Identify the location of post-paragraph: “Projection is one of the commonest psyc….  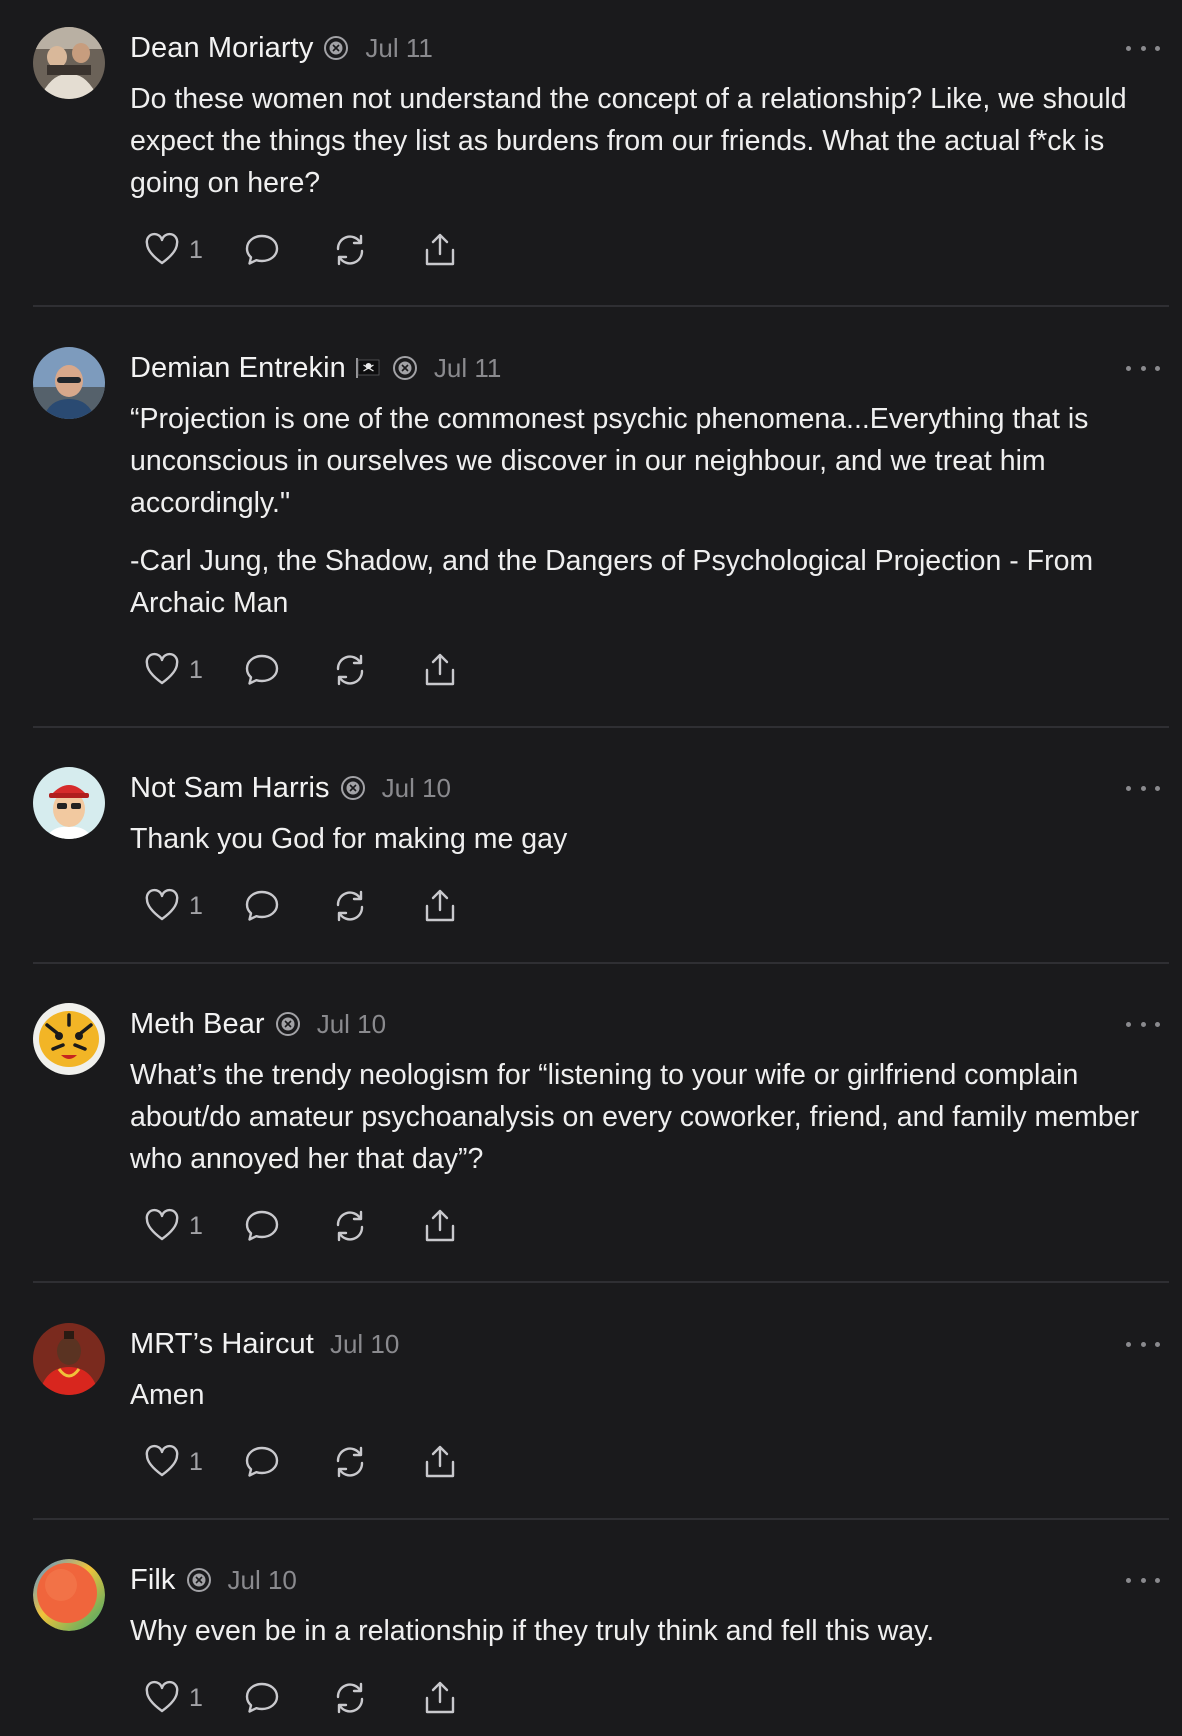
(609, 461).